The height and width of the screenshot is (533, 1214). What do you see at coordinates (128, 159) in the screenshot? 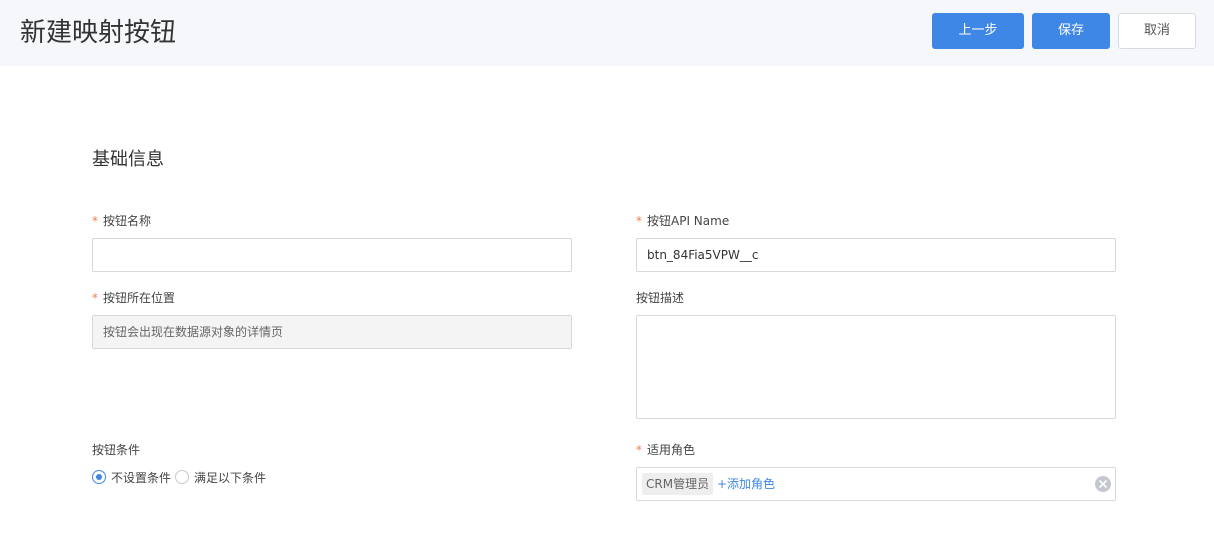
I see `section-title: 基础信息` at bounding box center [128, 159].